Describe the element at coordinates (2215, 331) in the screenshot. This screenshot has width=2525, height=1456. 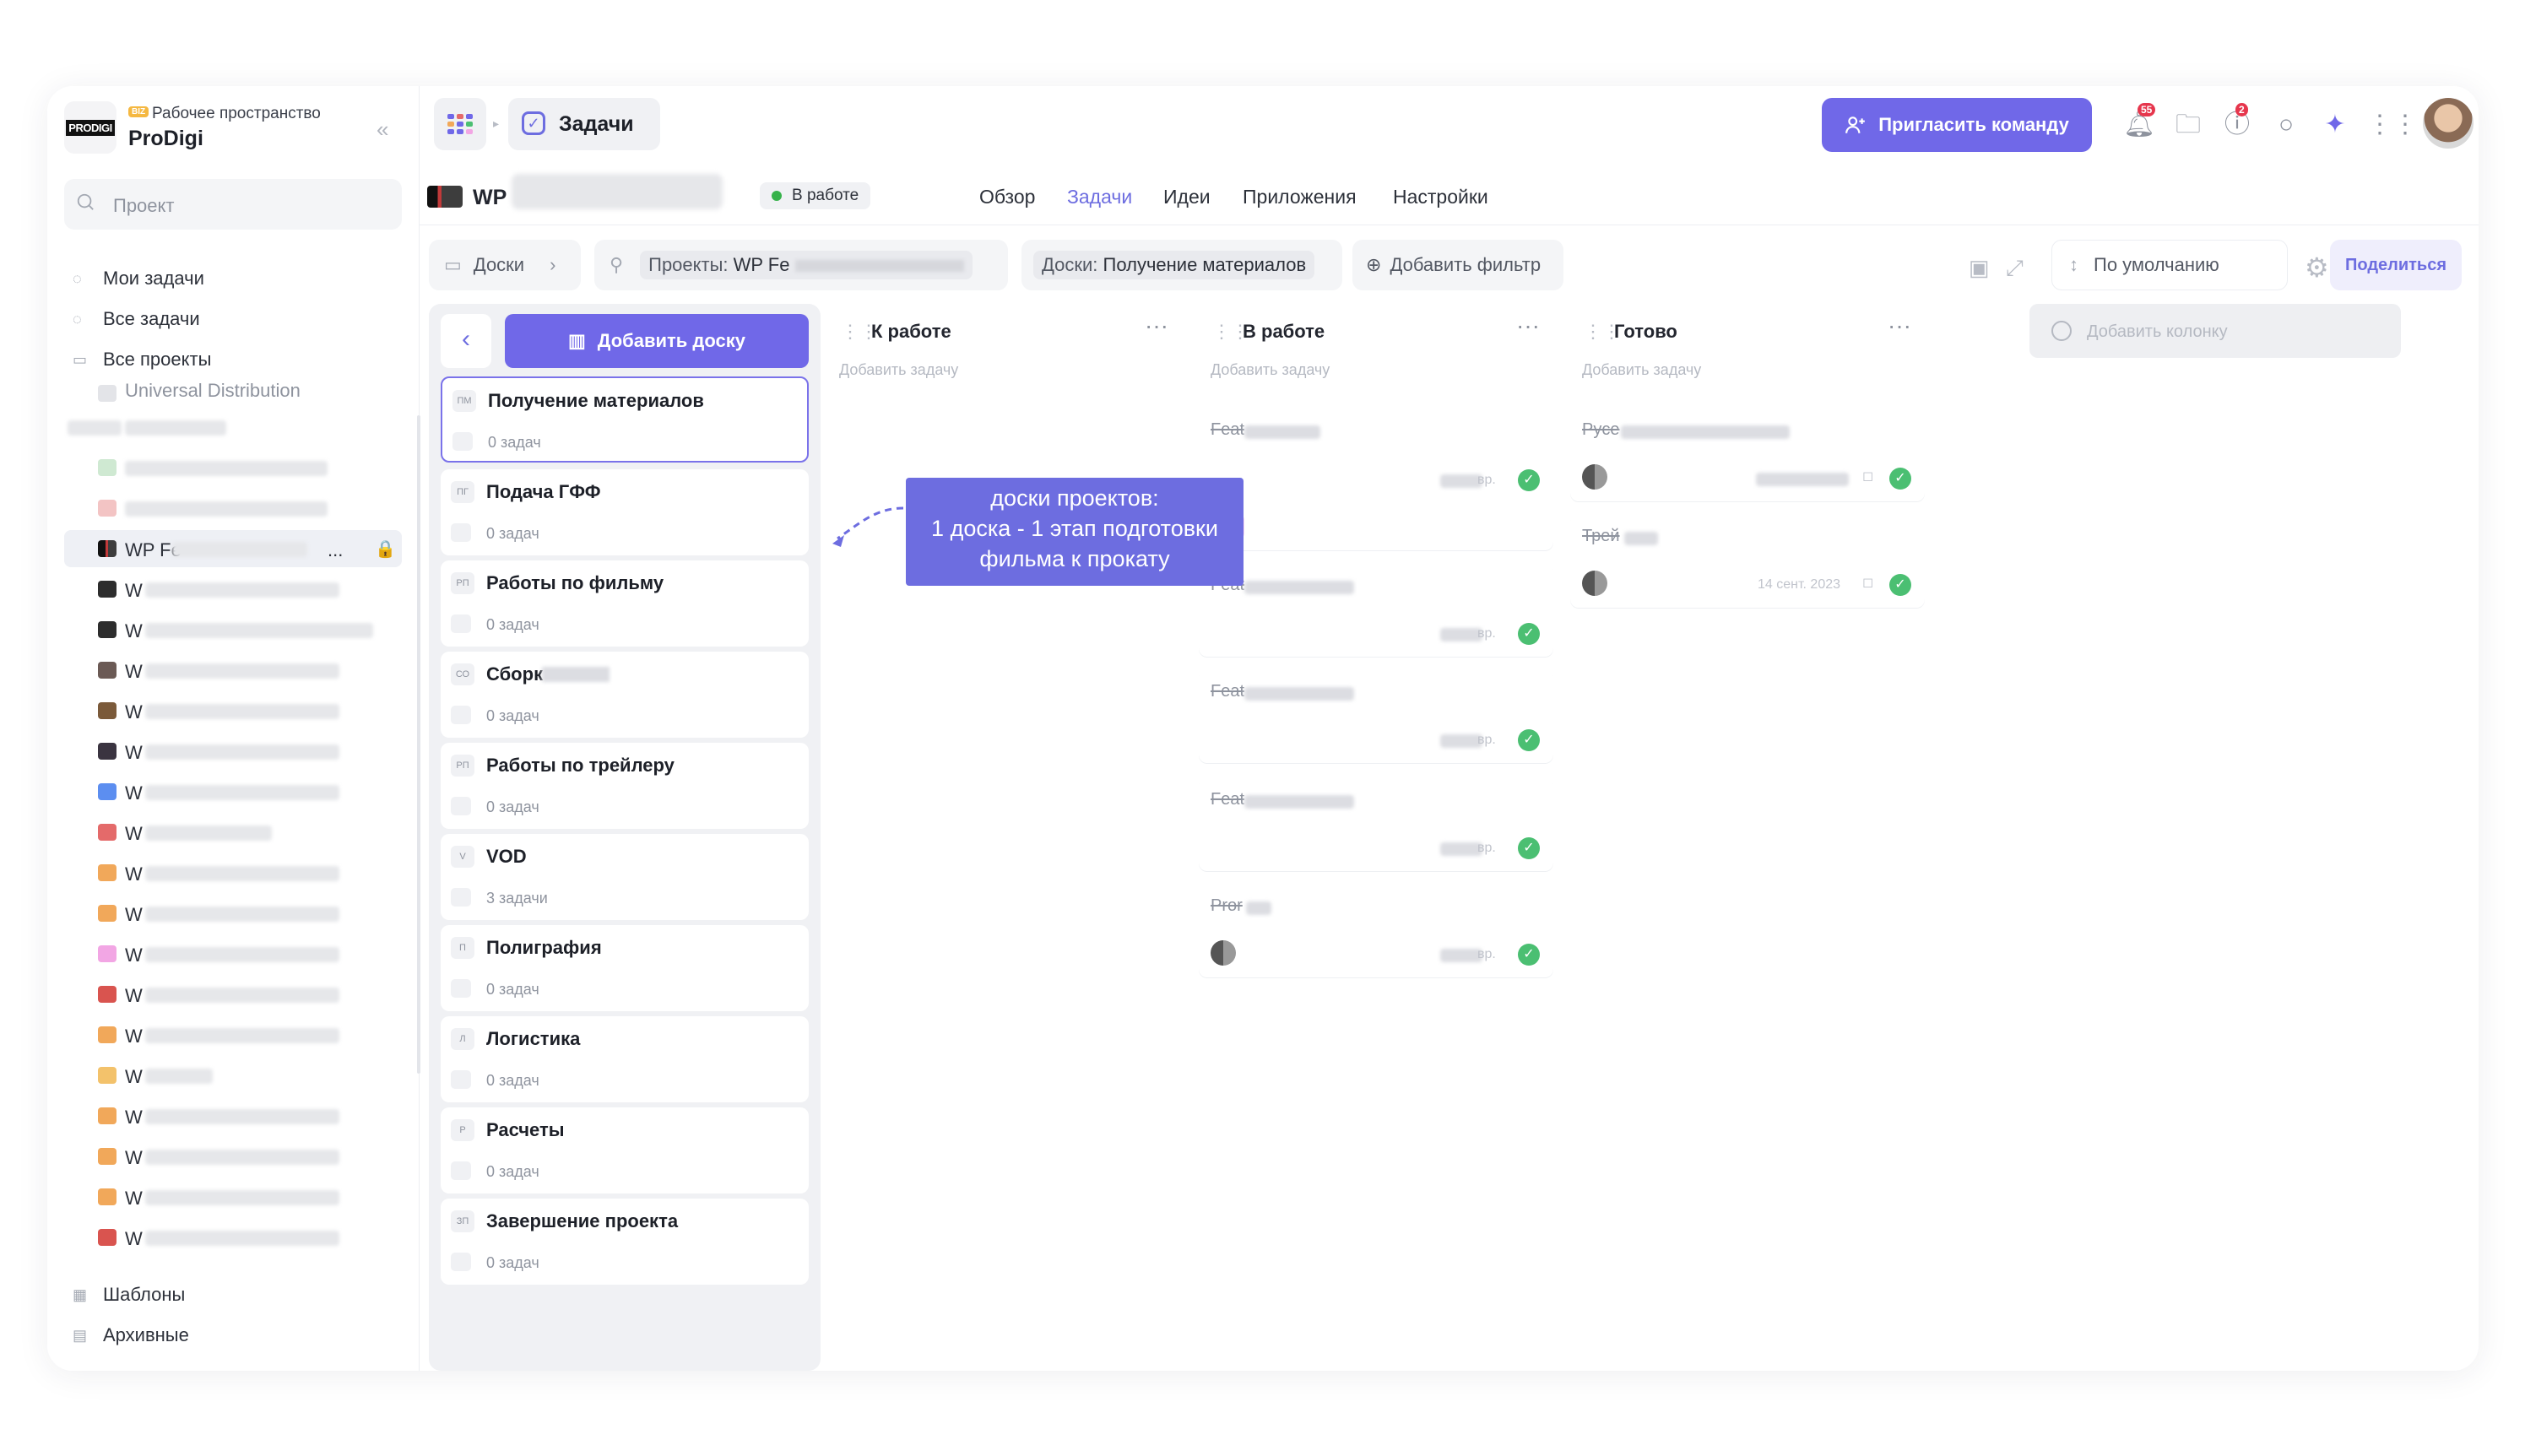
I see `add-column-button: Добавить колонку` at that location.